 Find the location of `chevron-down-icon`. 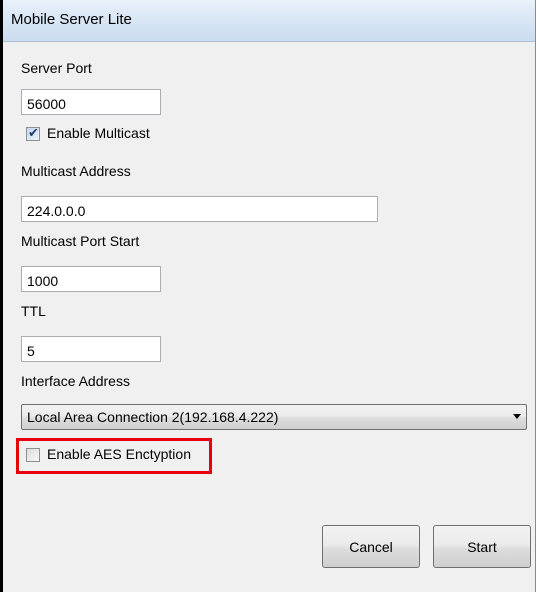

chevron-down-icon is located at coordinates (517, 416).